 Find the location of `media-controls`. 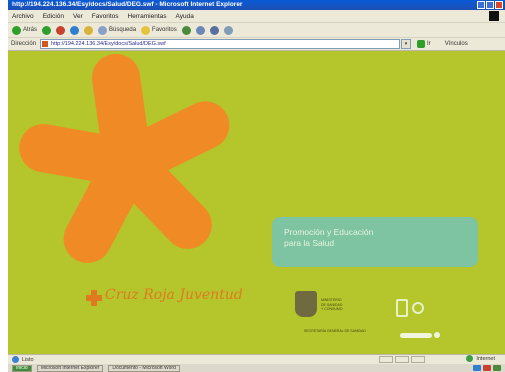

media-controls is located at coordinates (410, 308).